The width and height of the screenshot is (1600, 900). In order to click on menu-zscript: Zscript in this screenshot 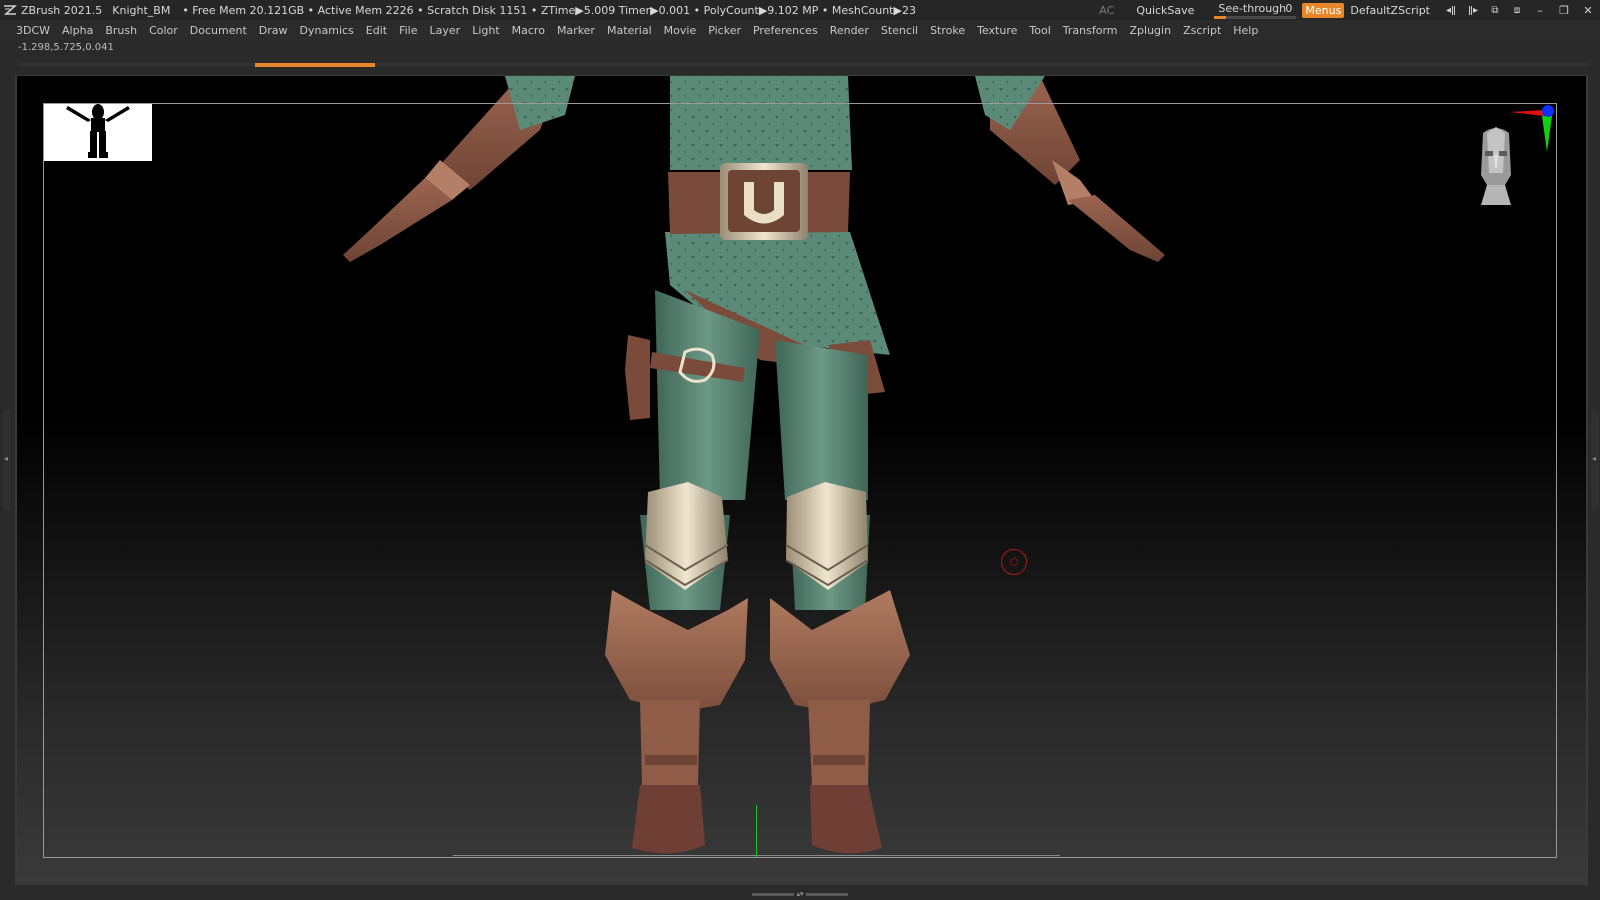, I will do `click(1202, 30)`.